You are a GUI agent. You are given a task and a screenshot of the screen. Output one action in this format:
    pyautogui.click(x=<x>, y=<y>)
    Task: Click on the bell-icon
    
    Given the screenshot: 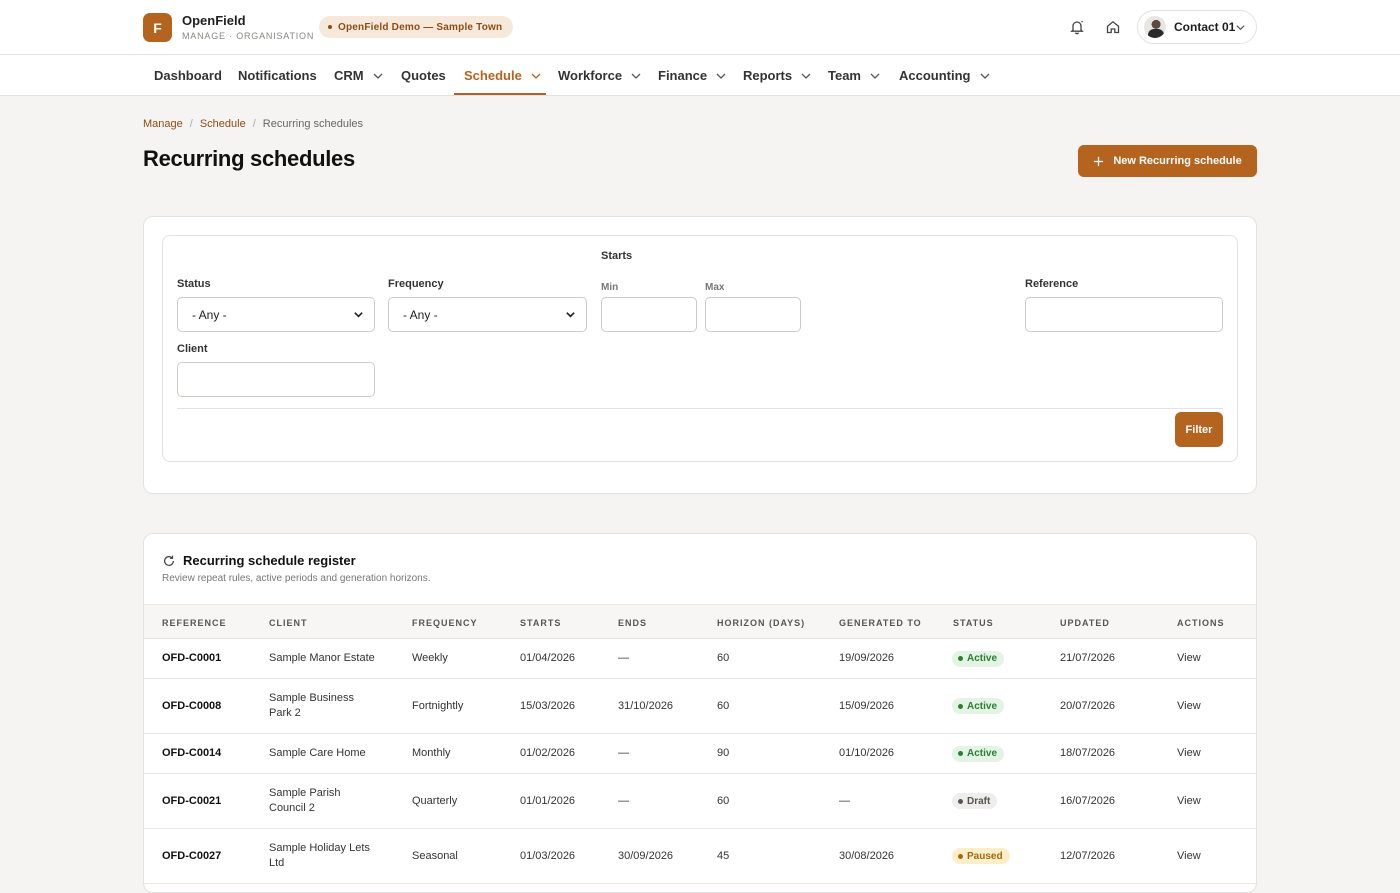 What is the action you would take?
    pyautogui.click(x=1077, y=27)
    